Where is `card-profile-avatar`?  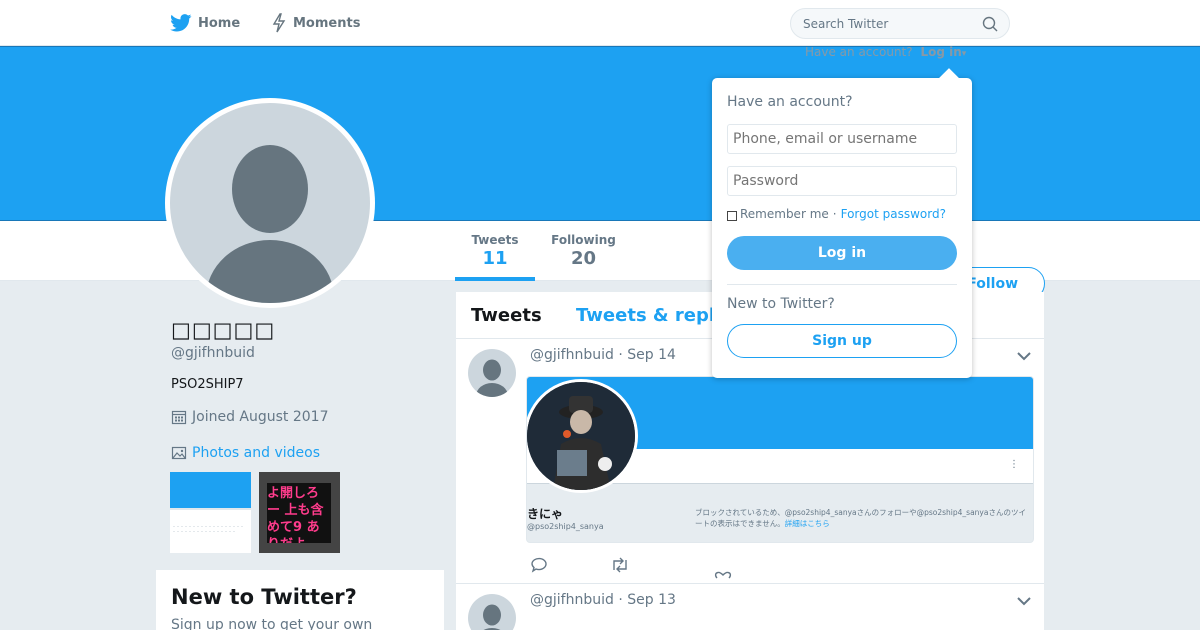
card-profile-avatar is located at coordinates (582, 436).